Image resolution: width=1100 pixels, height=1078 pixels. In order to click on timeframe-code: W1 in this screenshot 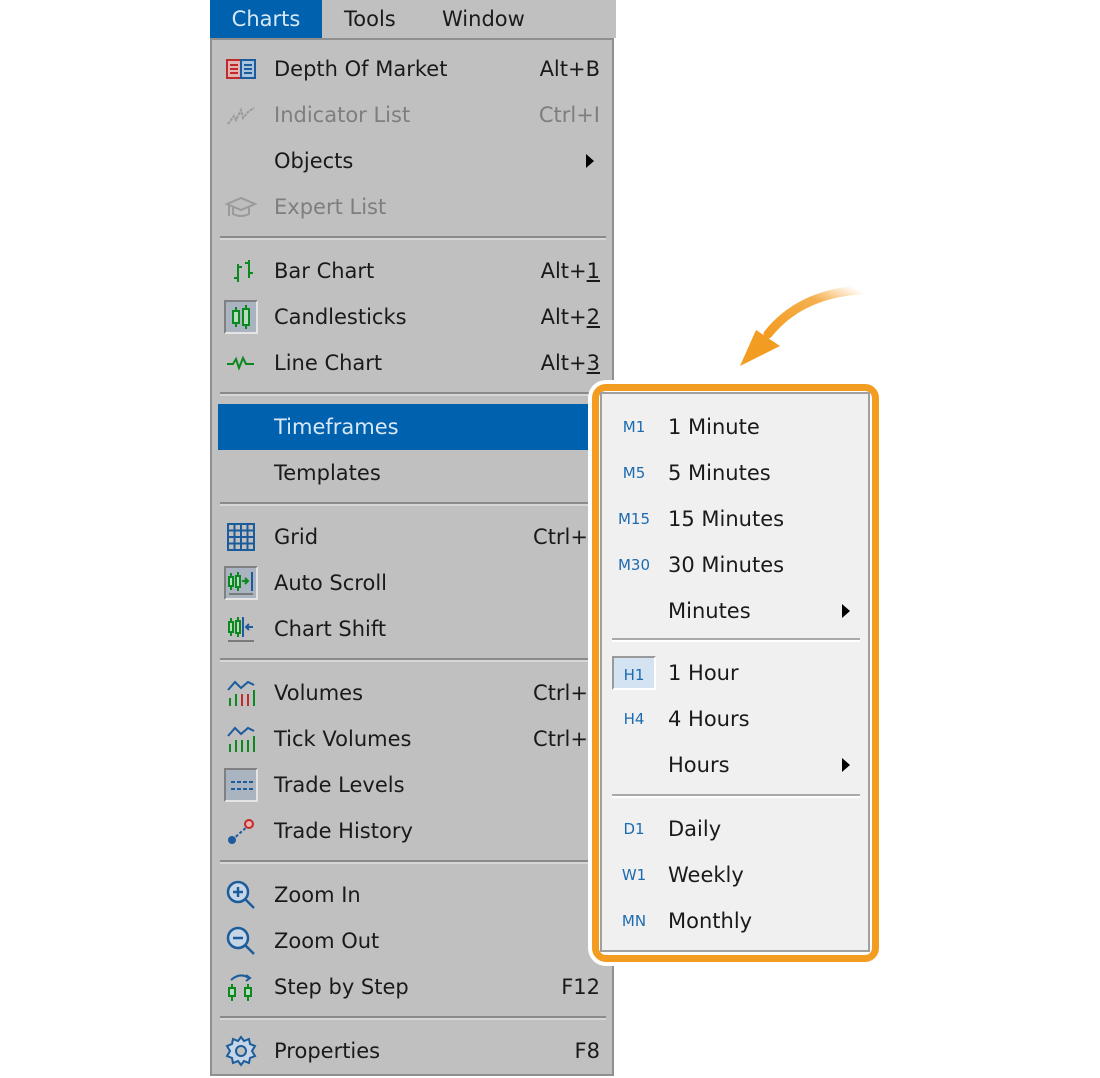, I will do `click(634, 875)`.